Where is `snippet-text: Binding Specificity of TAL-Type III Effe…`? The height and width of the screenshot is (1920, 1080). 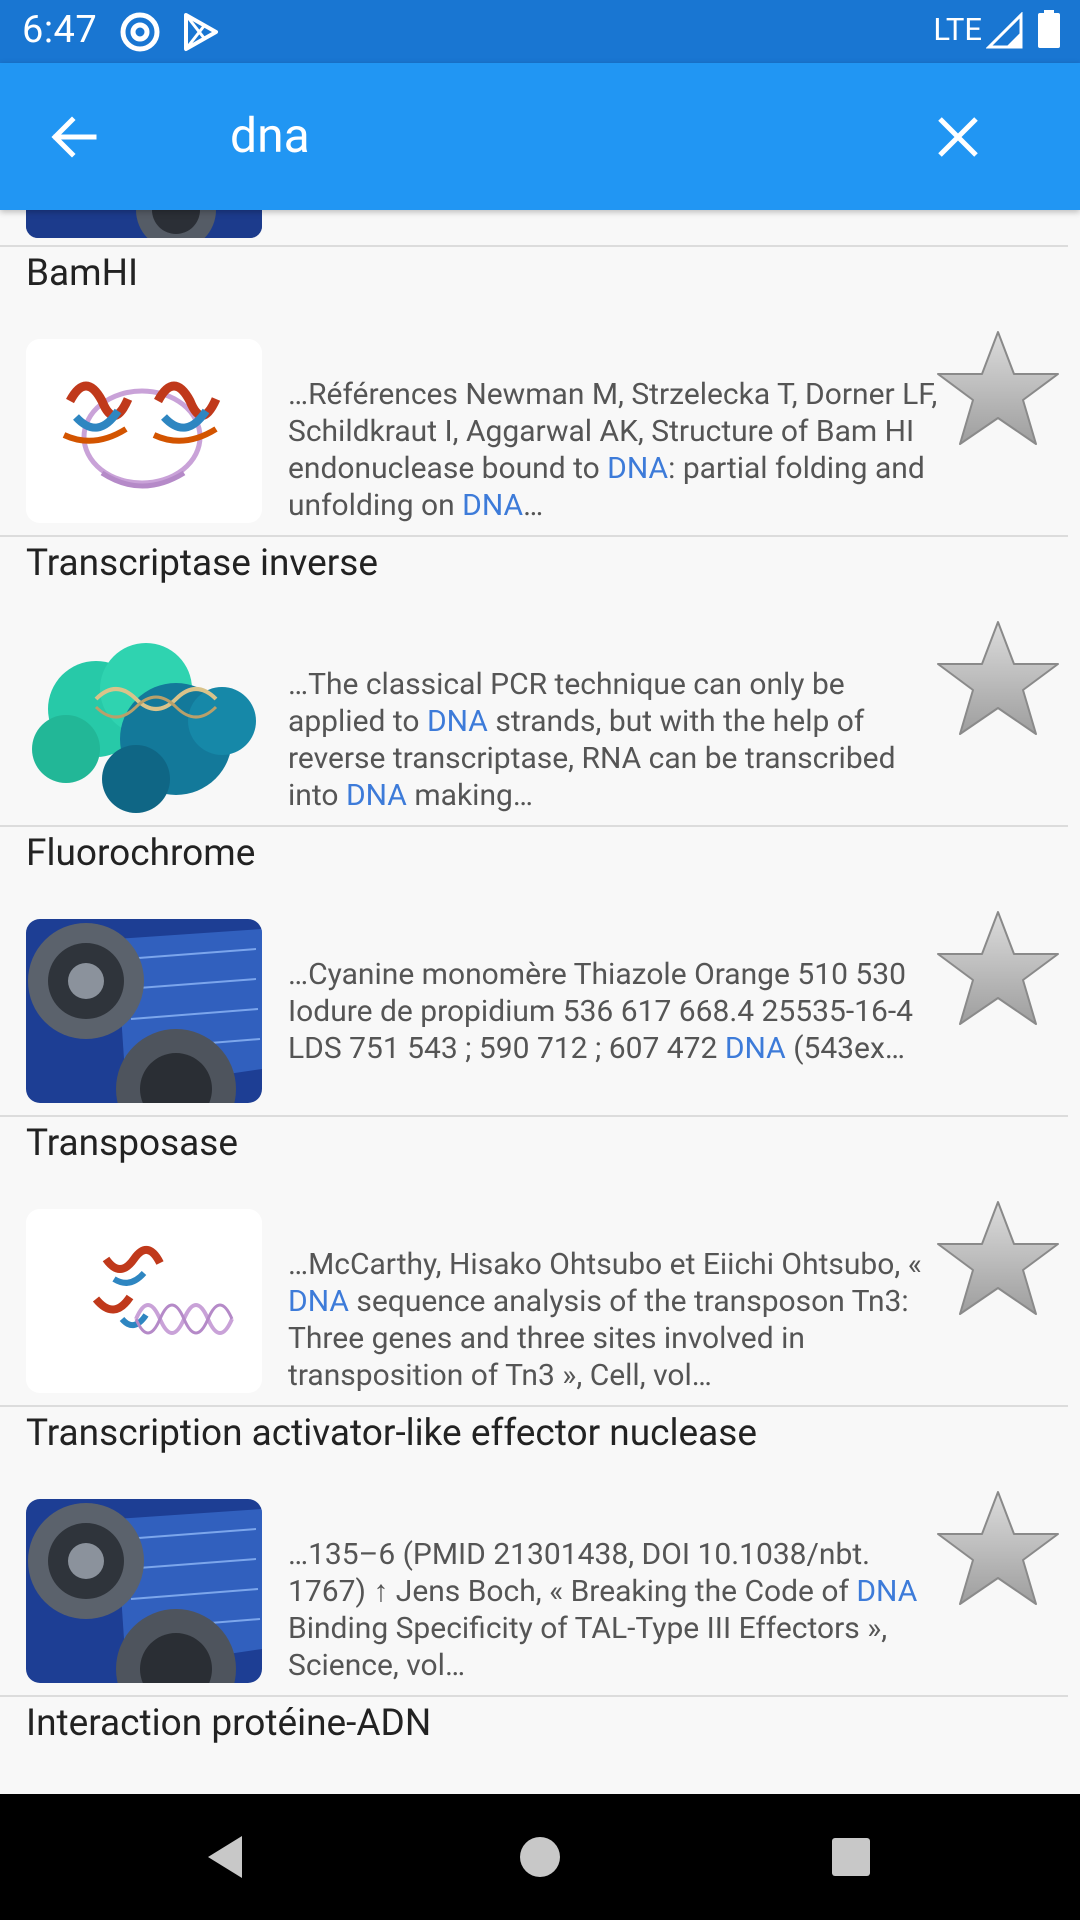 snippet-text: Binding Specificity of TAL-Type III Effe… is located at coordinates (588, 1647).